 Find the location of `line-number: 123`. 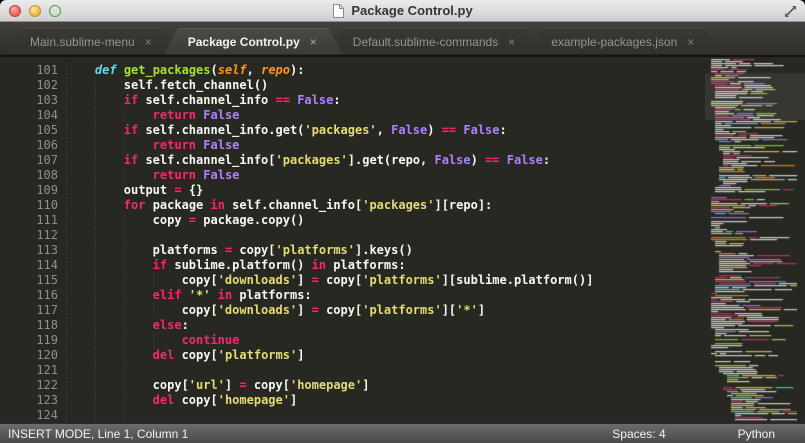

line-number: 123 is located at coordinates (47, 400).